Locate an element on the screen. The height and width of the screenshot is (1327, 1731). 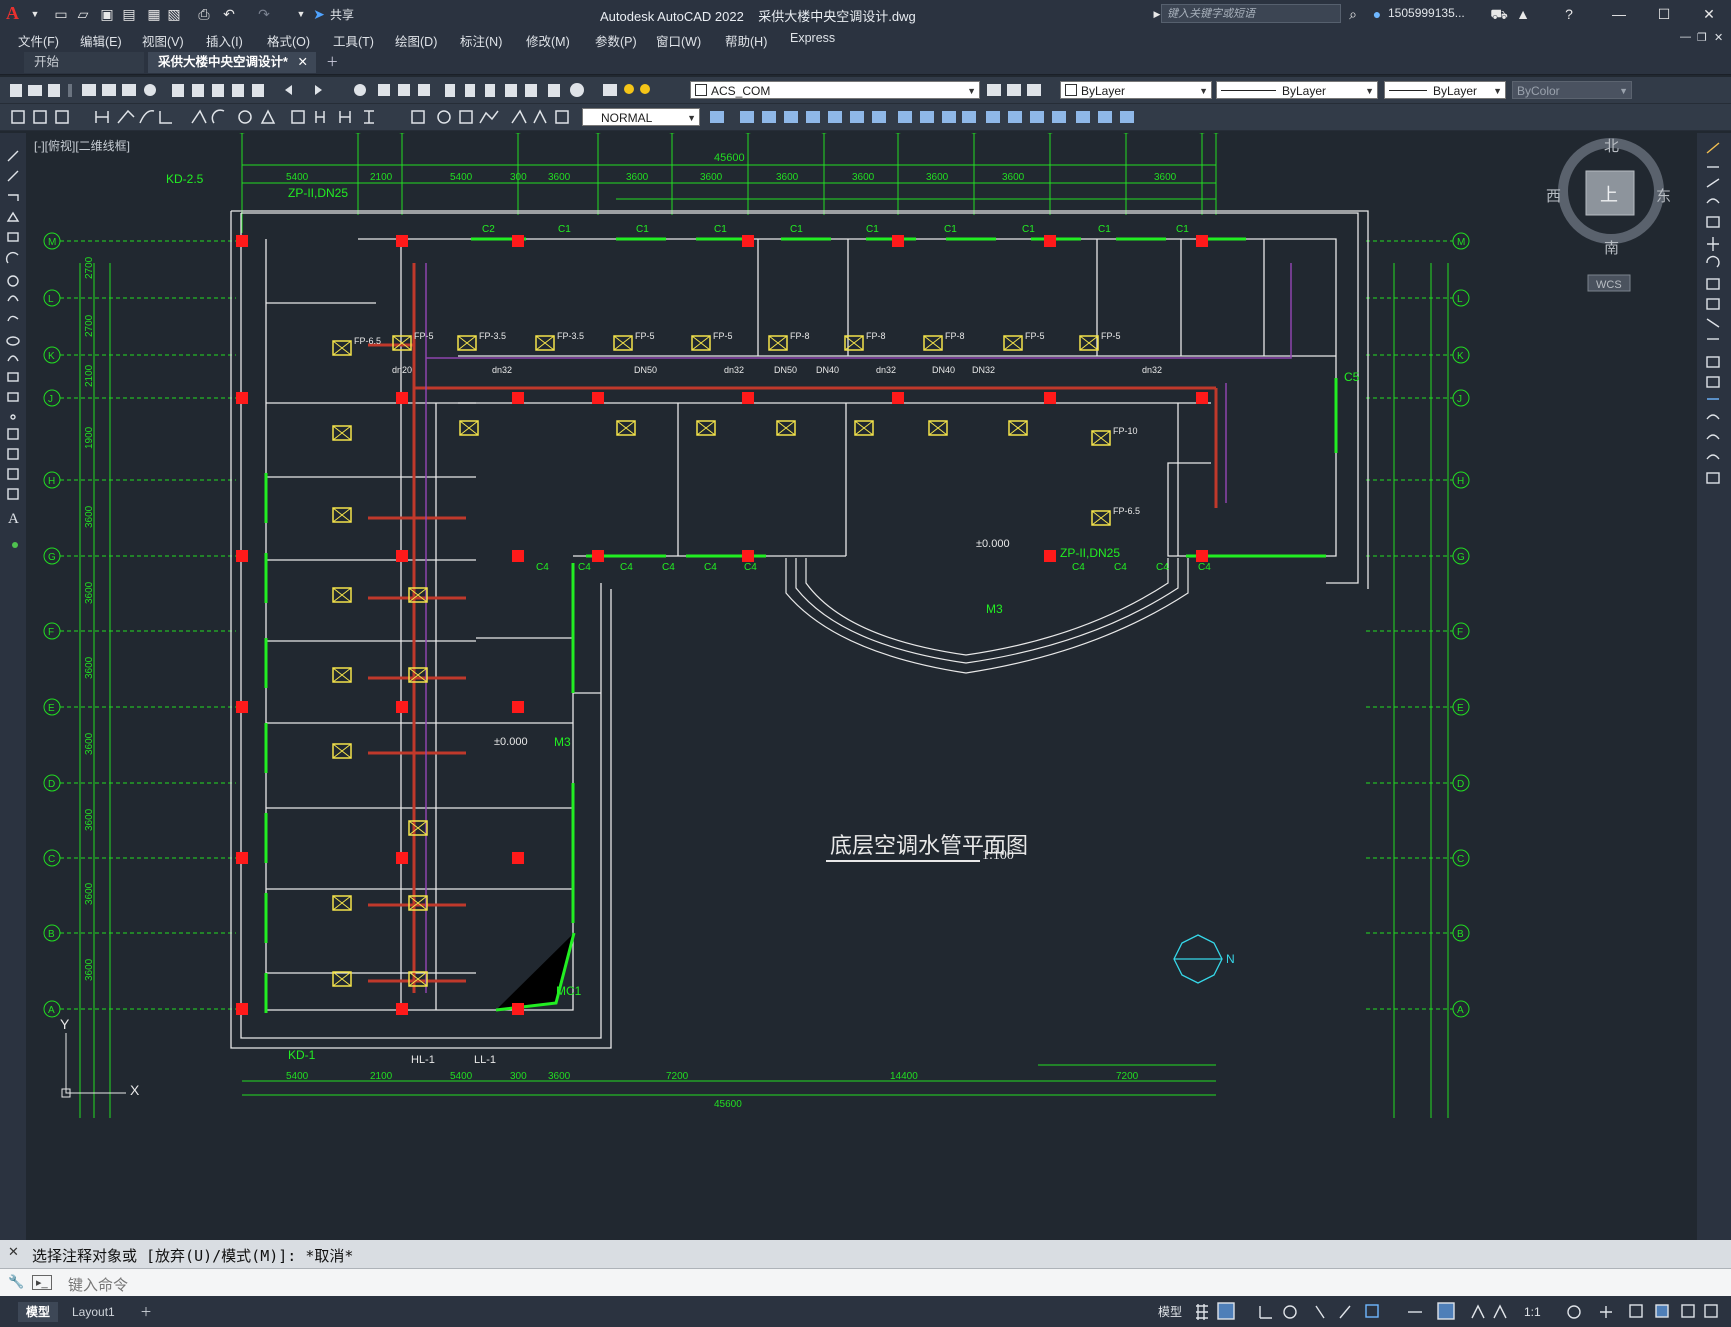
menu-help: 帮助(H) is located at coordinates (746, 40).